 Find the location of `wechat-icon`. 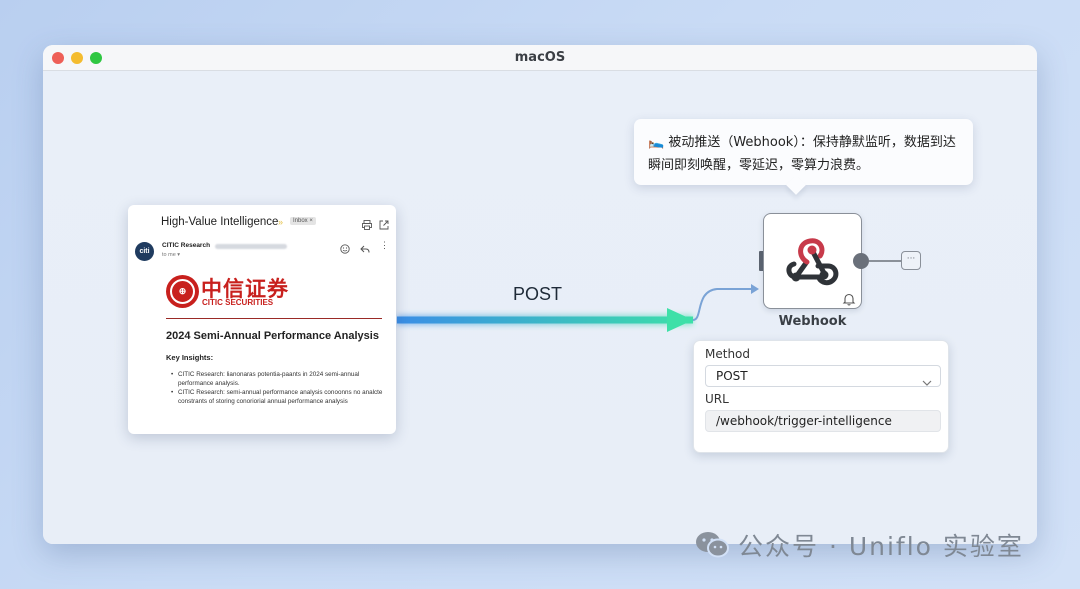

wechat-icon is located at coordinates (712, 545).